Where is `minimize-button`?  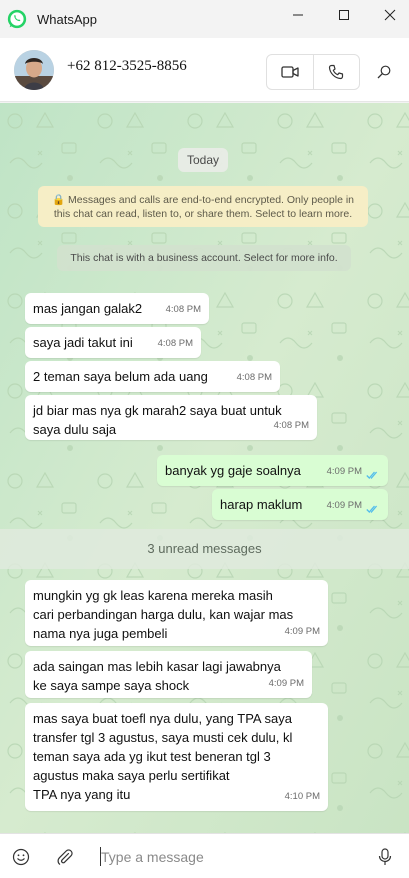 minimize-button is located at coordinates (298, 15).